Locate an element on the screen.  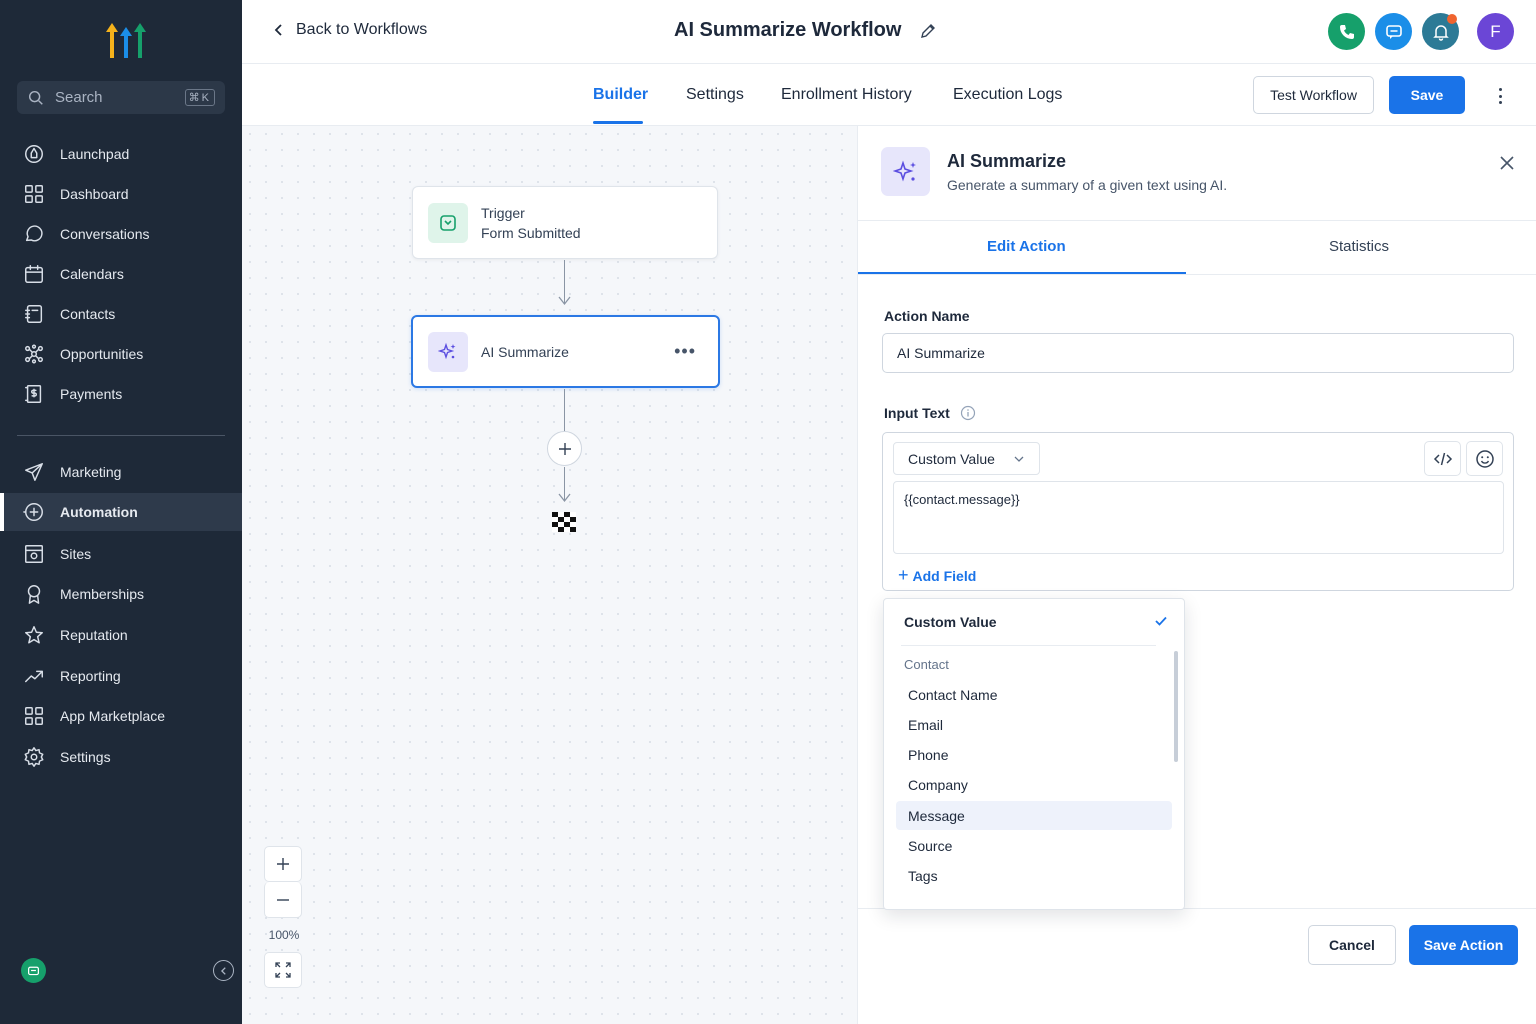
trigger-value: Form Submitted is located at coordinates (531, 232).